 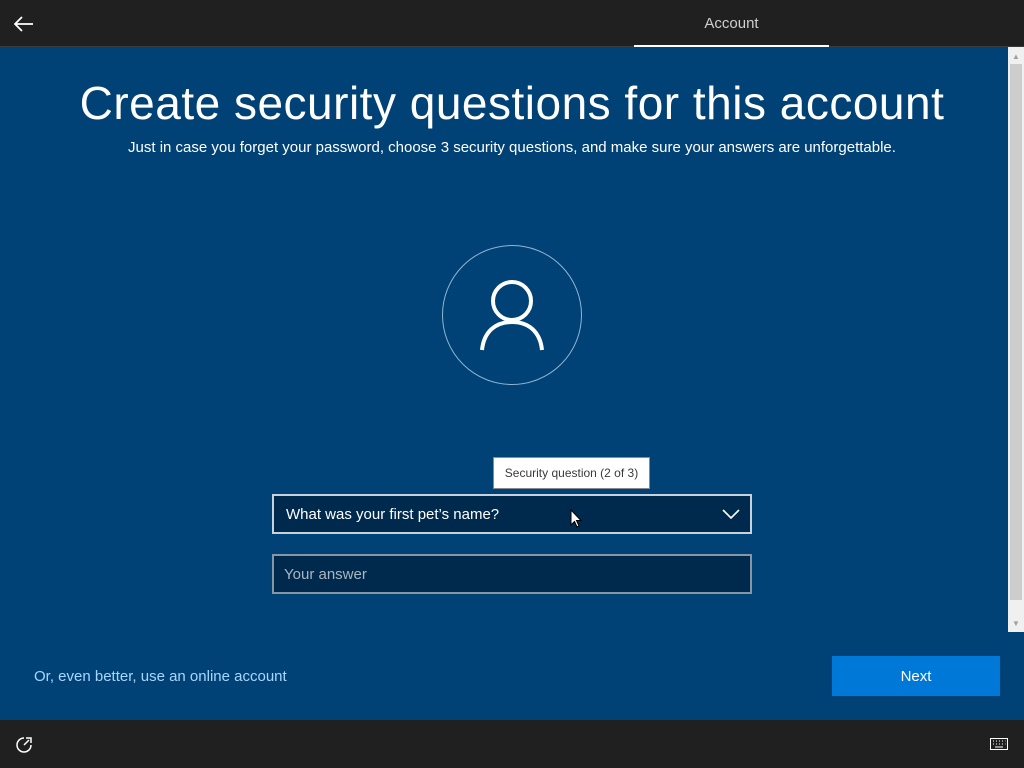 What do you see at coordinates (1016, 339) in the screenshot?
I see `scrollbar: ▲ ▼` at bounding box center [1016, 339].